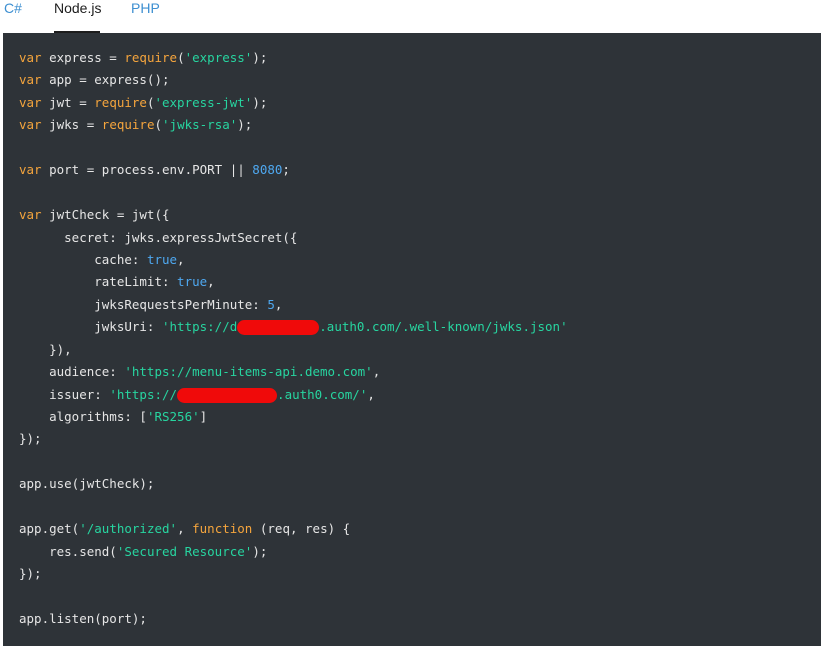  I want to click on code-line: res.send('Secured Resource');, so click(143, 551).